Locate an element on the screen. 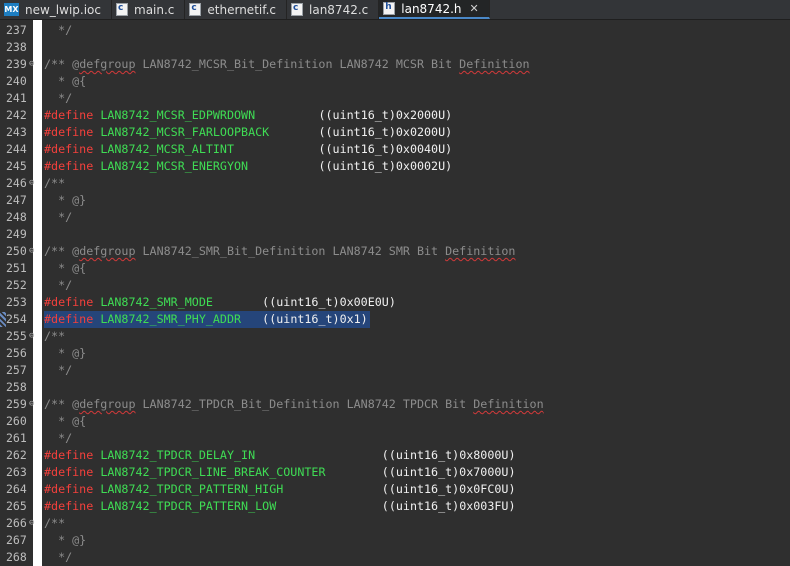 The image size is (790, 566). macro-name: LAN8742_MCSR_FARLOOPBACK is located at coordinates (185, 132).